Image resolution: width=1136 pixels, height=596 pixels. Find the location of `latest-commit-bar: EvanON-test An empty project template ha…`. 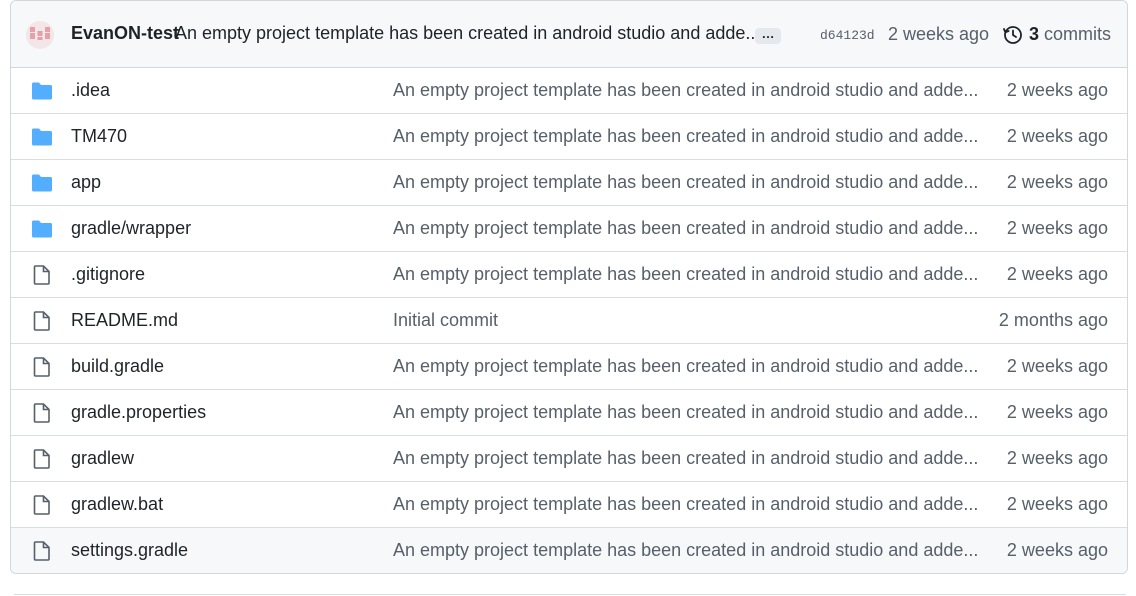

latest-commit-bar: EvanON-test An empty project template ha… is located at coordinates (569, 34).